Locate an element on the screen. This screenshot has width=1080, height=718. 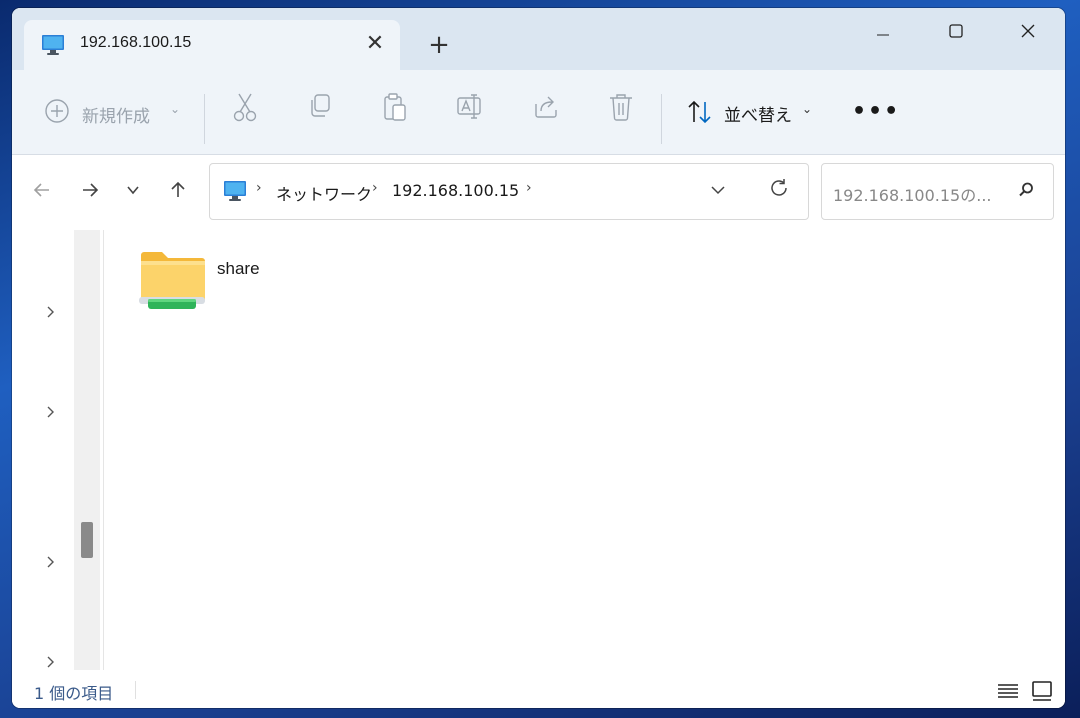
paste-icon is located at coordinates (397, 107).